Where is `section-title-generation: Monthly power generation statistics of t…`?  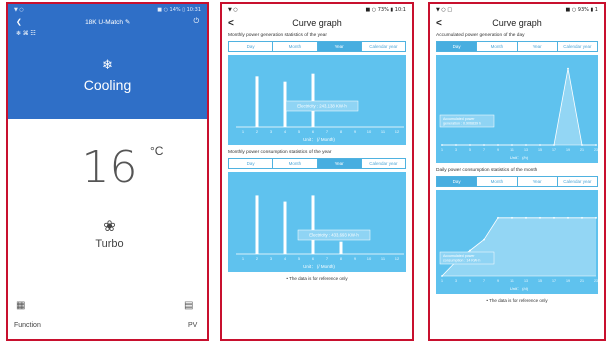
section-title-generation: Monthly power generation statistics of t… is located at coordinates (277, 35).